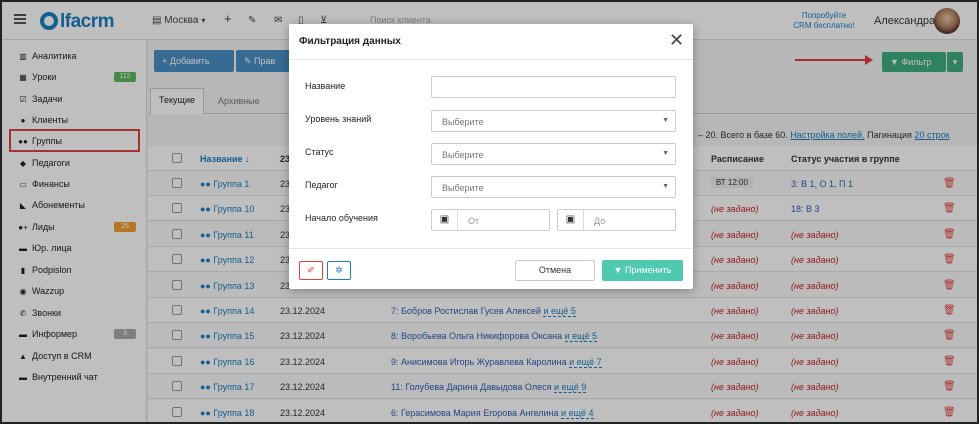 Image resolution: width=979 pixels, height=424 pixels. What do you see at coordinates (338, 119) in the screenshot?
I see `level-label: Уровень знаний` at bounding box center [338, 119].